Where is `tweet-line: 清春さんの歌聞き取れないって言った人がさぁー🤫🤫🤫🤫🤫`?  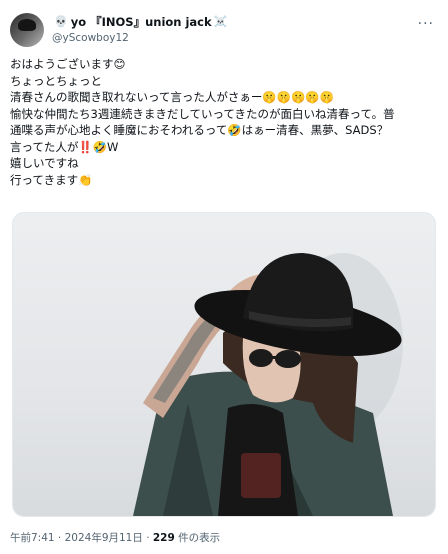 tweet-line: 清春さんの歌聞き取れないって言った人がさぁー🤫🤫🤫🤫🤫 is located at coordinates (172, 97).